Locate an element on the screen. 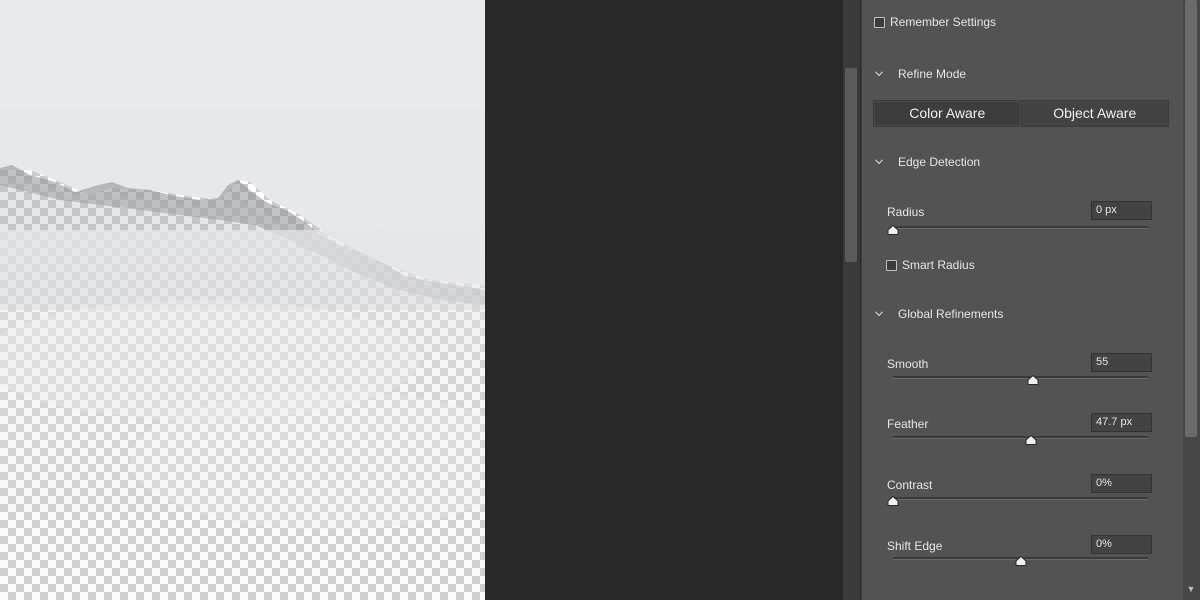  contrast-slider-track is located at coordinates (1020, 498).